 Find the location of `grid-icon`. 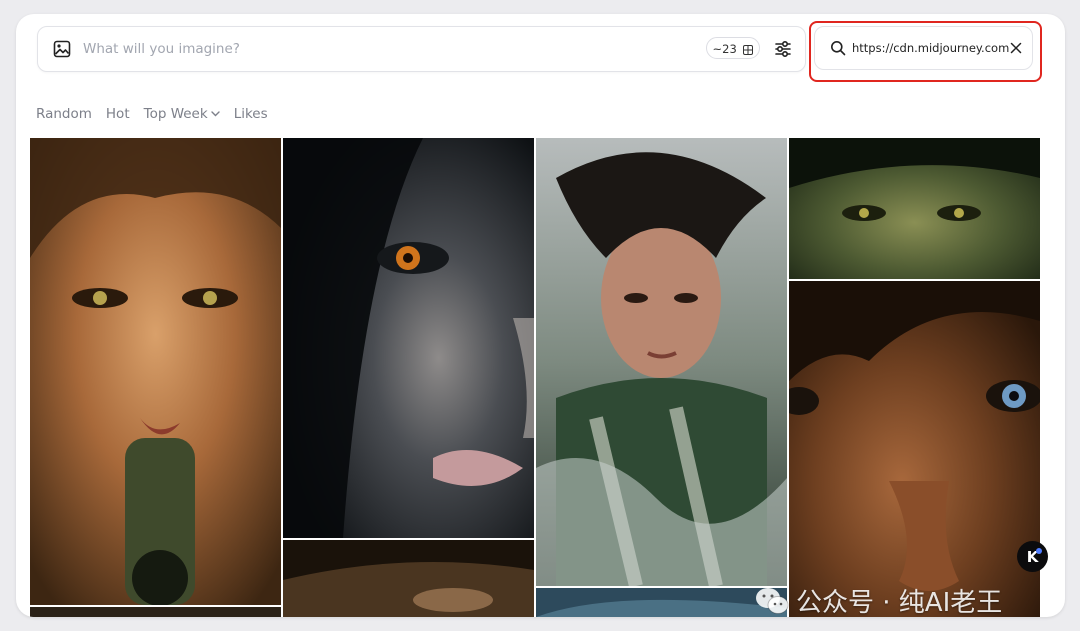

grid-icon is located at coordinates (748, 50).